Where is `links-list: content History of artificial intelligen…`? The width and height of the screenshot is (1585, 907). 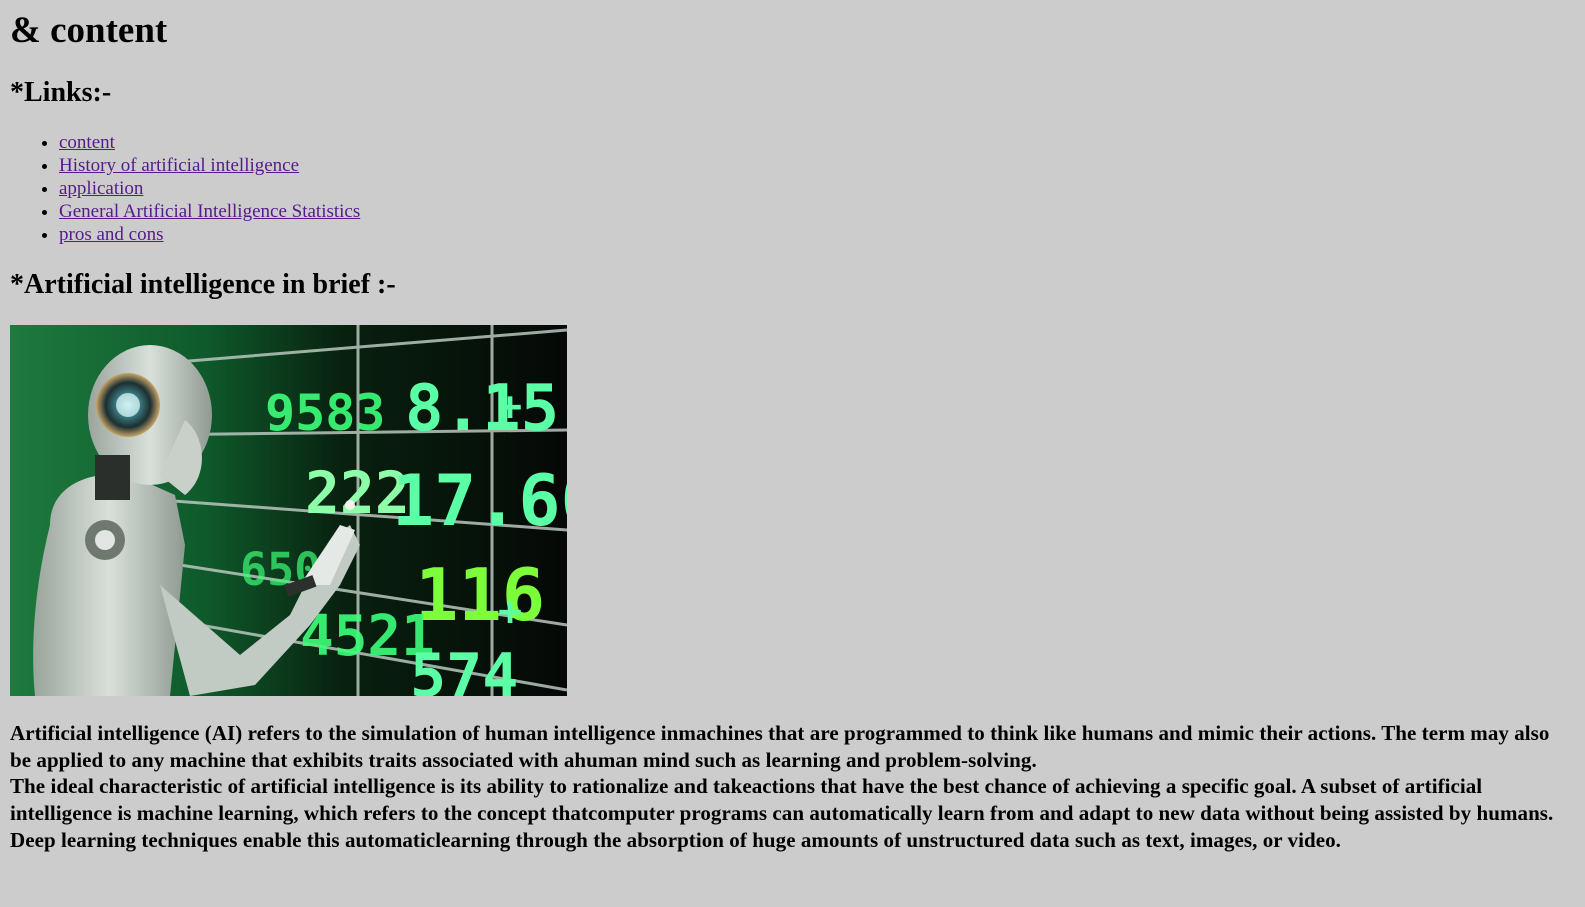
links-list: content History of artificial intelligen… is located at coordinates (792, 188).